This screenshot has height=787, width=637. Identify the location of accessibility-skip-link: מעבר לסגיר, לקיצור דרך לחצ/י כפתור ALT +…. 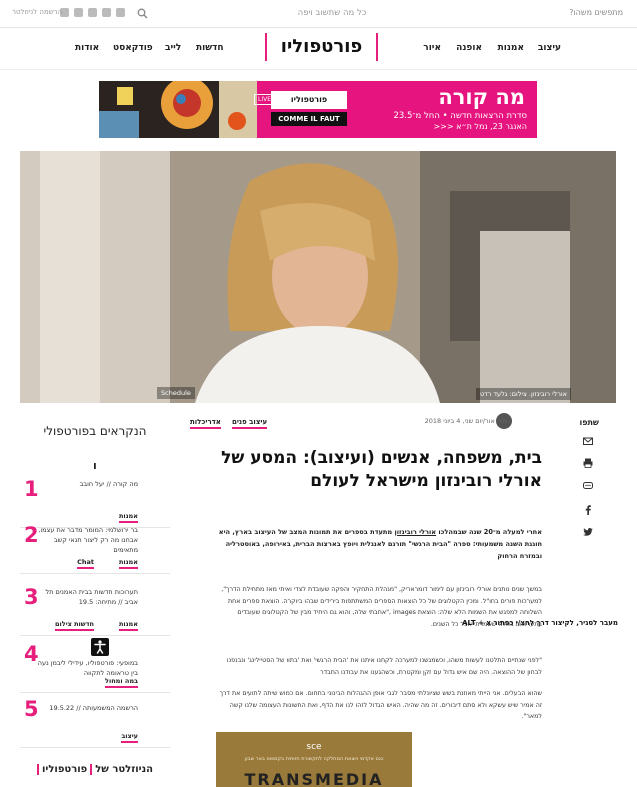
(529, 623).